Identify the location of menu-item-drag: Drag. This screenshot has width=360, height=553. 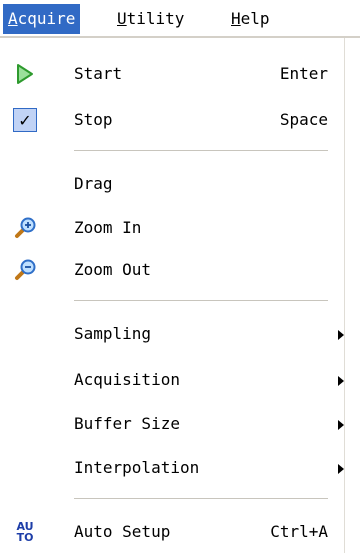
(172, 184).